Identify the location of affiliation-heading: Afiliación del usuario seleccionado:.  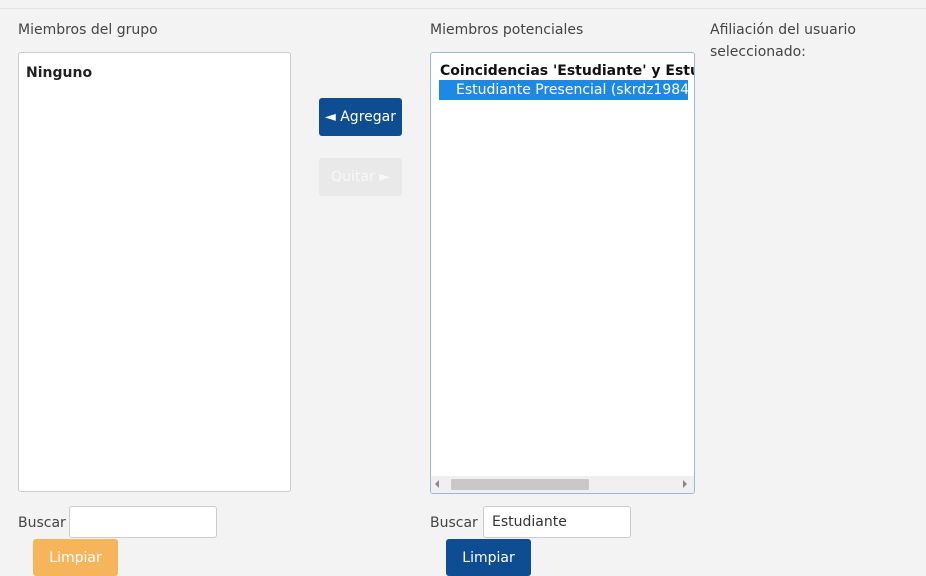
(783, 41).